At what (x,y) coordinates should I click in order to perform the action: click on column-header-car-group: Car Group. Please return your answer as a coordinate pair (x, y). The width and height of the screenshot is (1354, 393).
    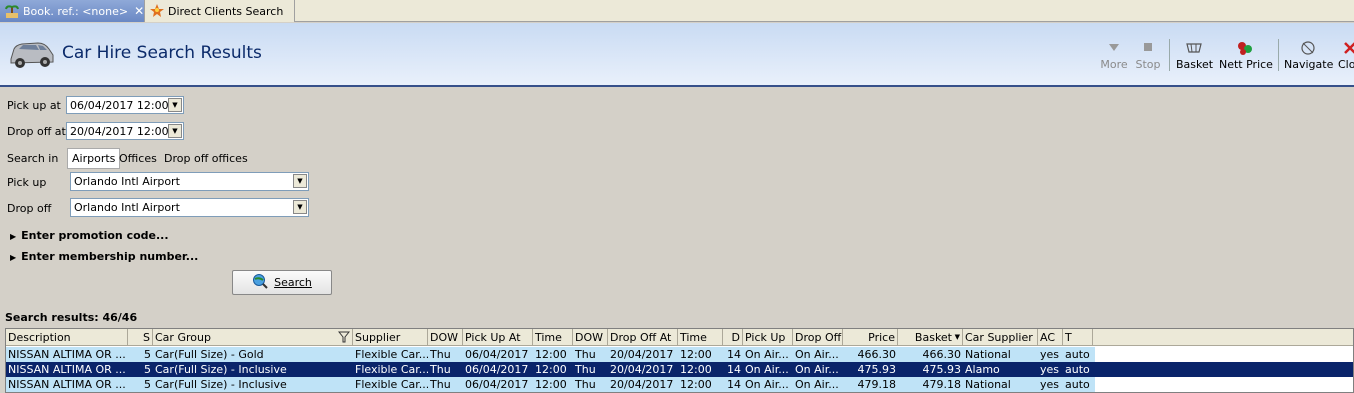
    Looking at the image, I should click on (253, 337).